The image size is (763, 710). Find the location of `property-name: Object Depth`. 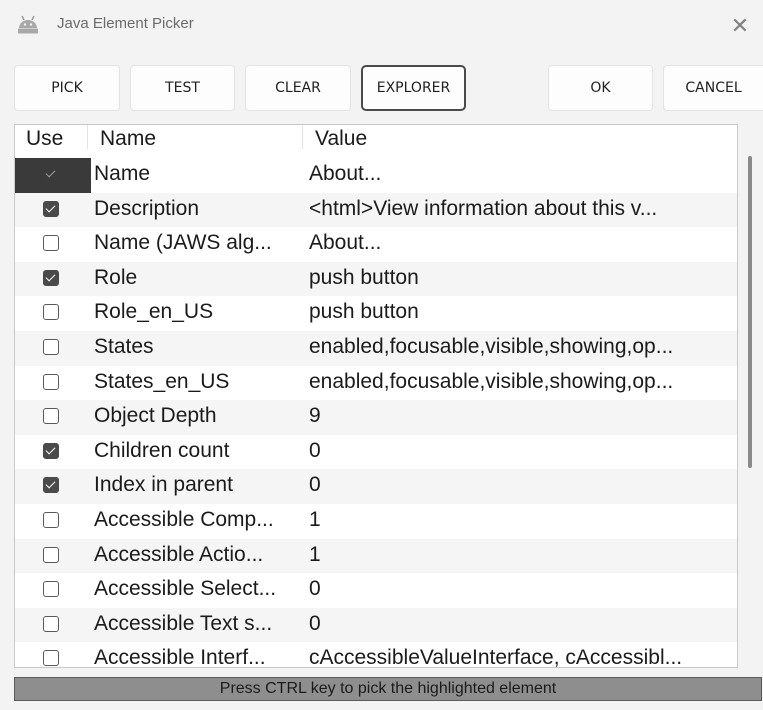

property-name: Object Depth is located at coordinates (155, 416).